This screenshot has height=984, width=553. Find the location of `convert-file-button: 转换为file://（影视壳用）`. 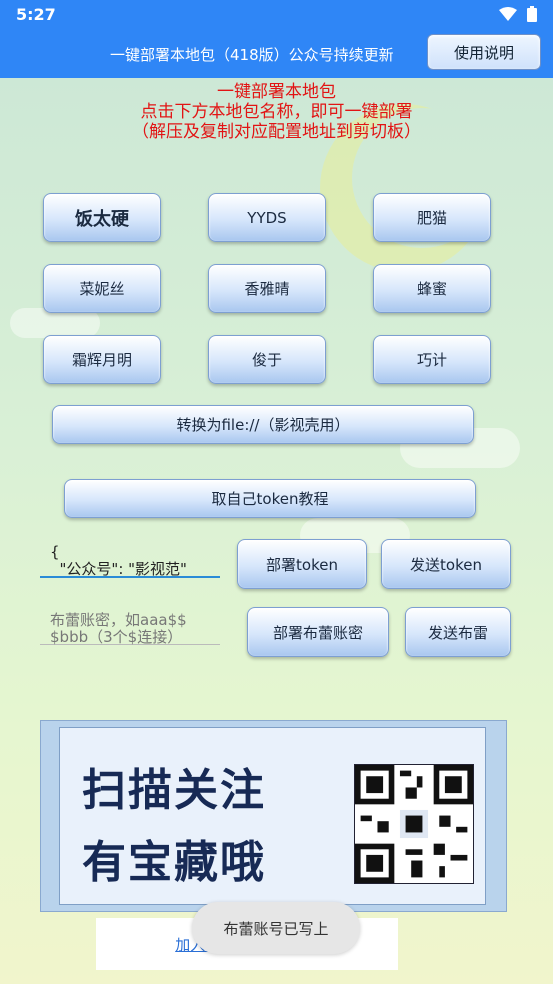

convert-file-button: 转换为file://（影视壳用） is located at coordinates (263, 424).